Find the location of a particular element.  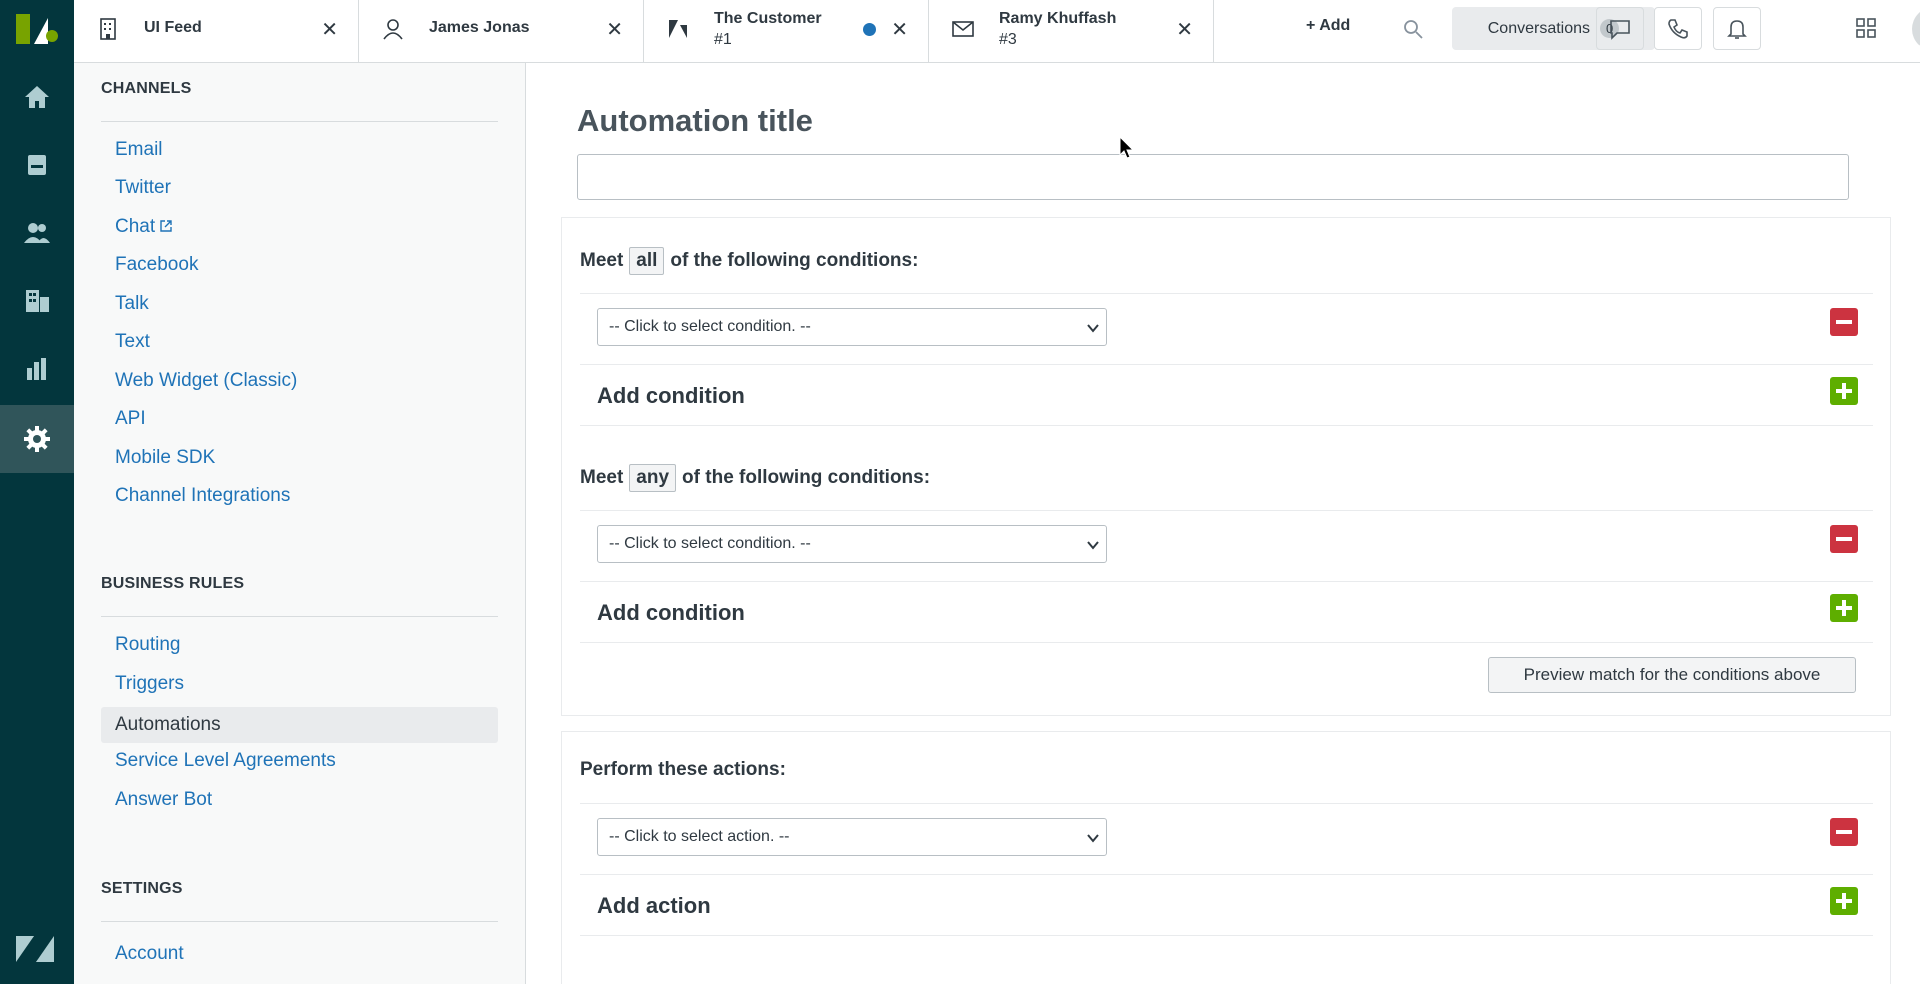

chat-bubble-icon is located at coordinates (1620, 29).